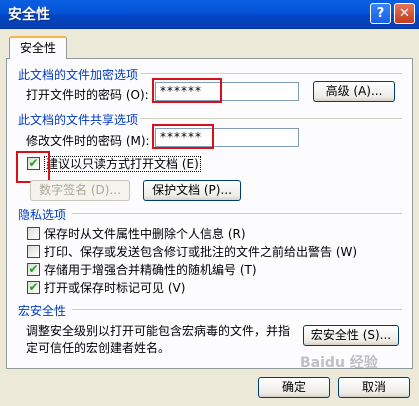 Image resolution: width=419 pixels, height=406 pixels. I want to click on readonly-label: 建议以只读方式打开文档 (E), so click(122, 163).